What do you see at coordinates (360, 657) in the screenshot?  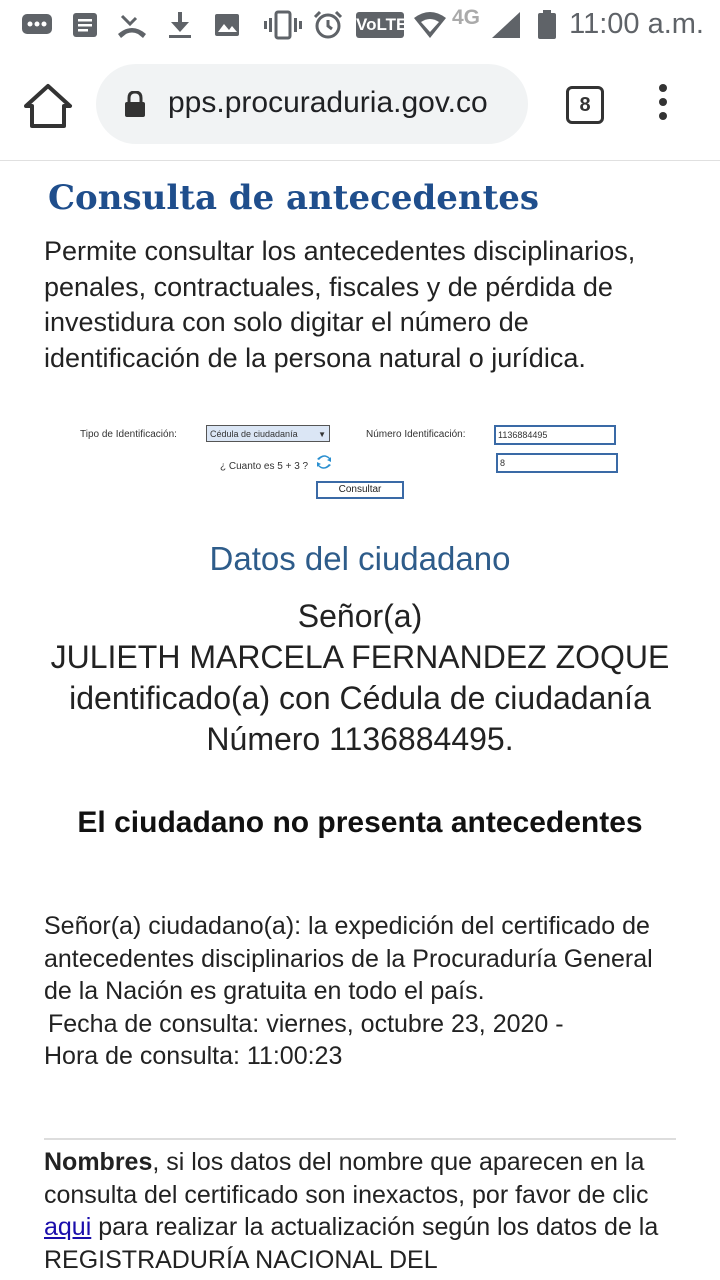 I see `citizen-name: JULIETH MARCELA FERNANDEZ ZOQUE` at bounding box center [360, 657].